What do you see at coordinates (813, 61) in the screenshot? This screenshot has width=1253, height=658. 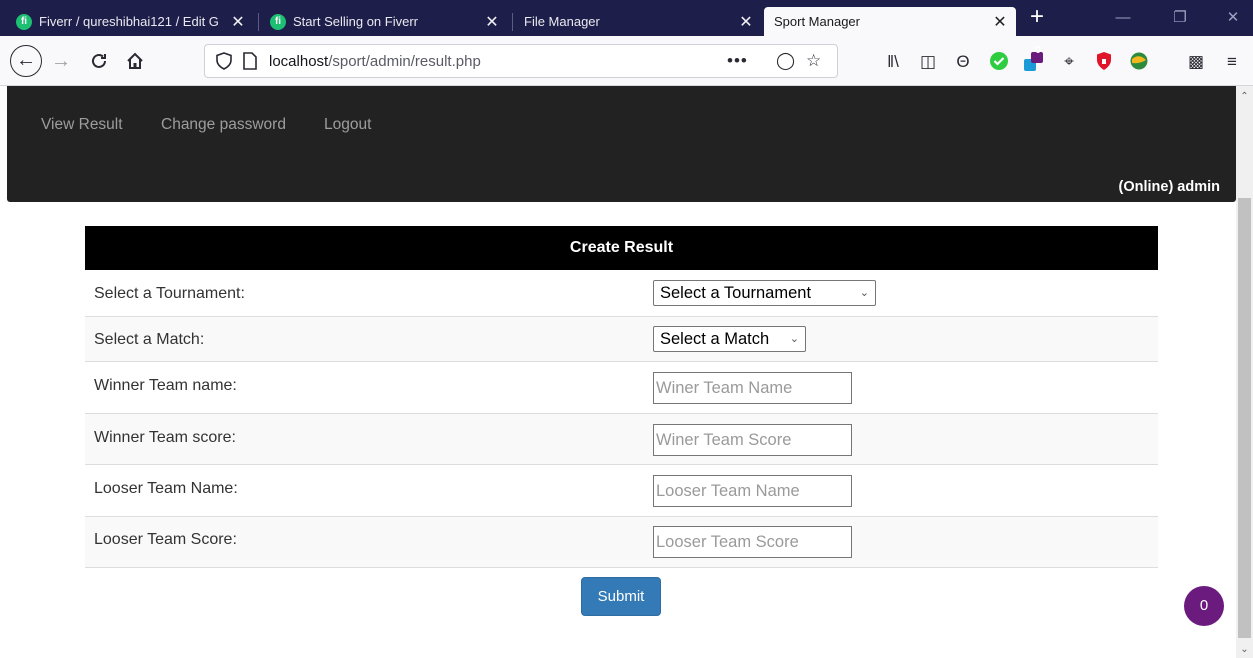 I see `bookmark-star-icon: ☆` at bounding box center [813, 61].